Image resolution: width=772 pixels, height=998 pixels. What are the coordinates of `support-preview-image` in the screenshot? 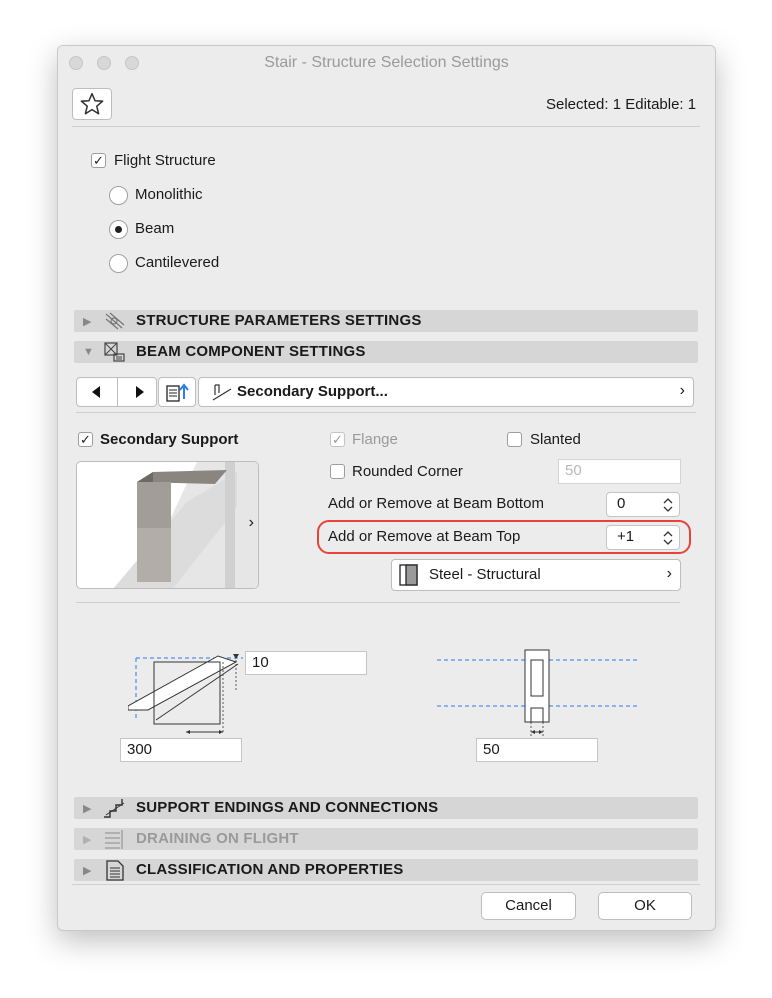 It's located at (185, 525).